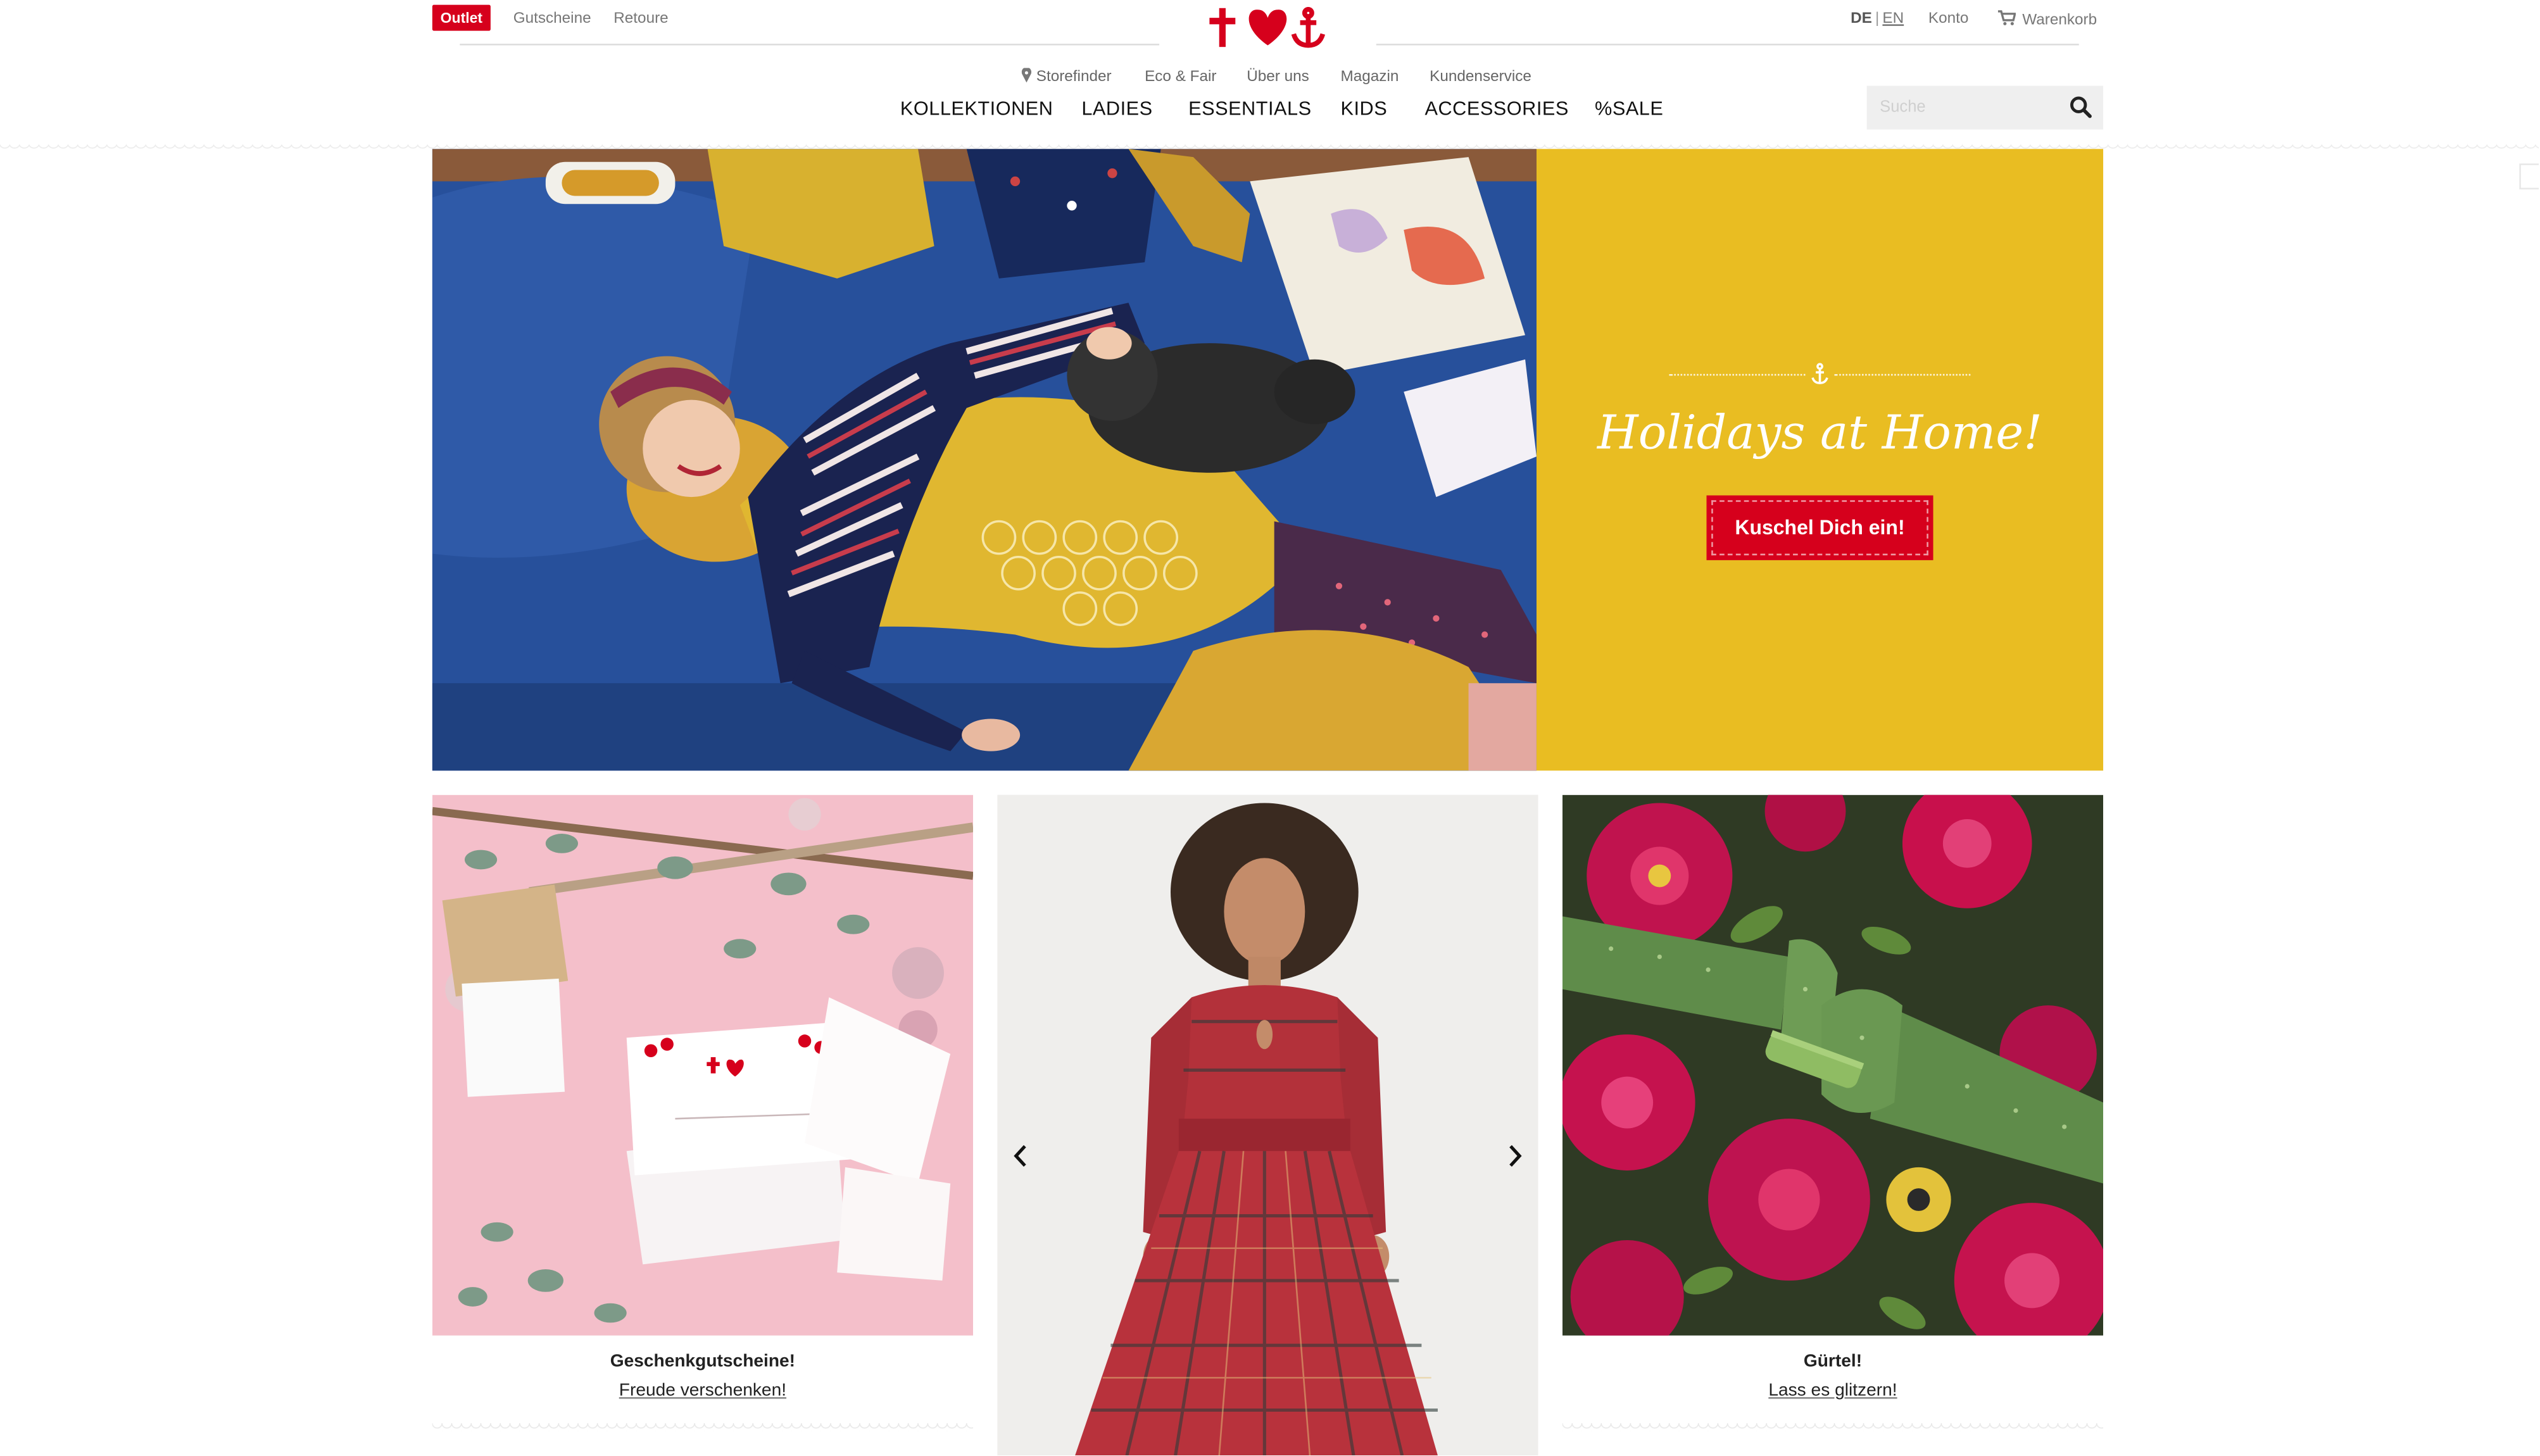 The height and width of the screenshot is (1456, 2540). Describe the element at coordinates (1514, 1156) in the screenshot. I see `chevron-right-icon` at that location.